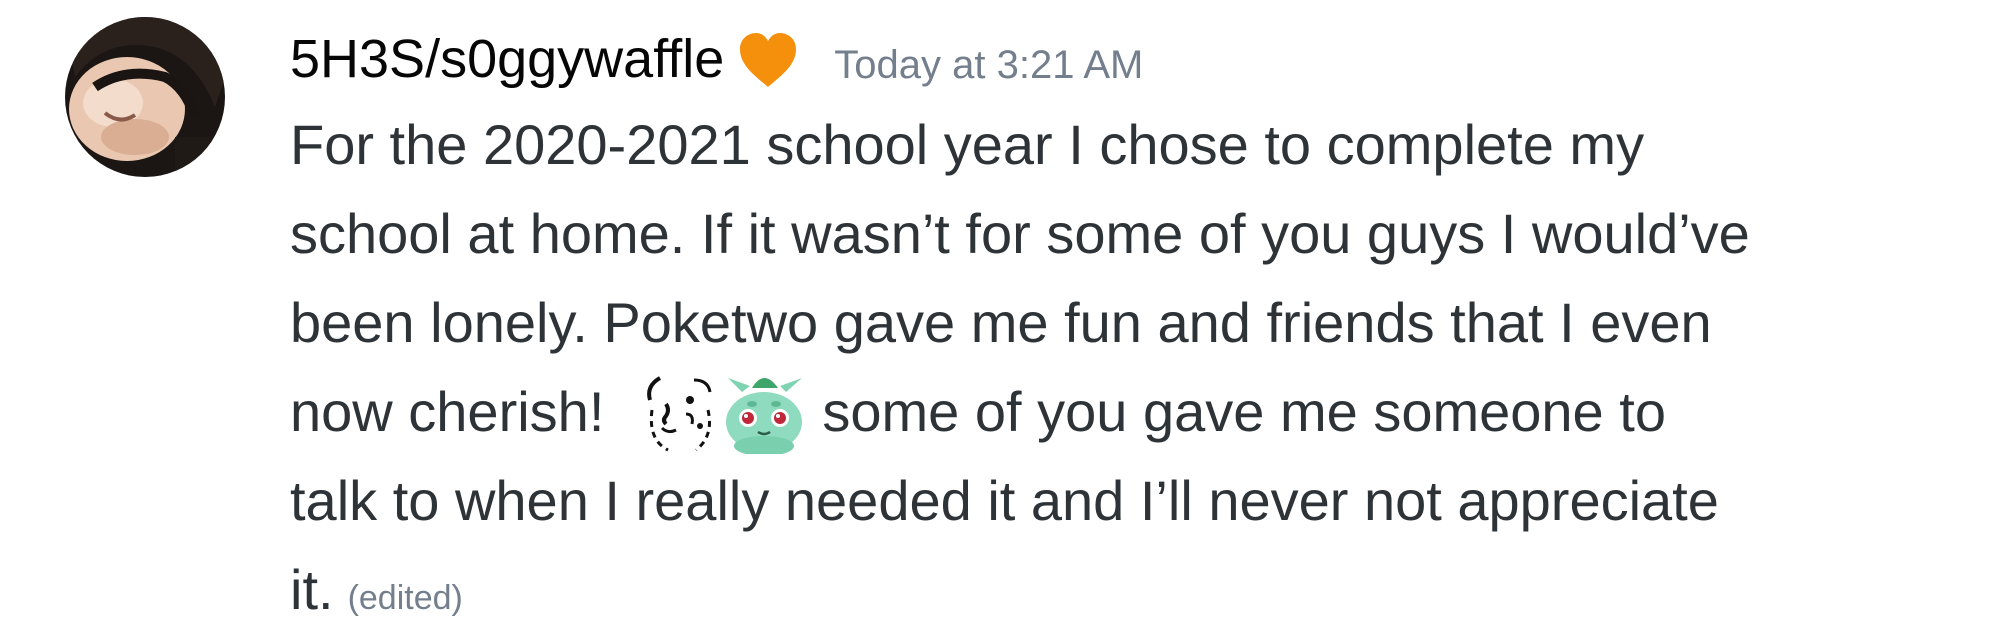 Image resolution: width=2000 pixels, height=643 pixels. I want to click on author-avatar, so click(145, 97).